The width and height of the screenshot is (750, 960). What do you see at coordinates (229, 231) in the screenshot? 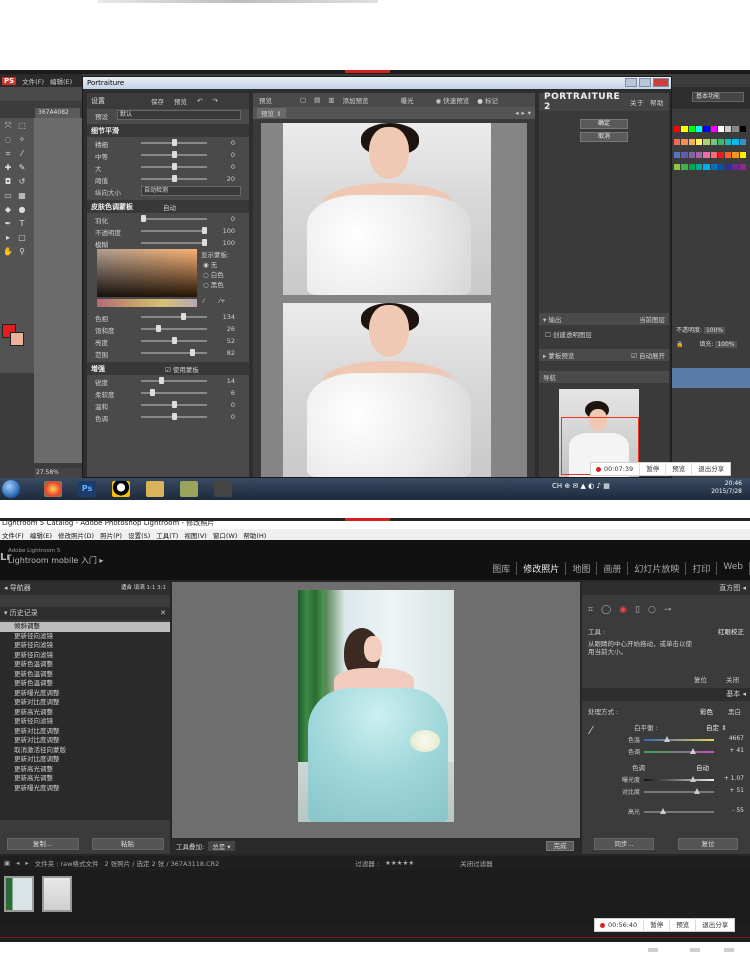
I see `slider-value: 100` at bounding box center [229, 231].